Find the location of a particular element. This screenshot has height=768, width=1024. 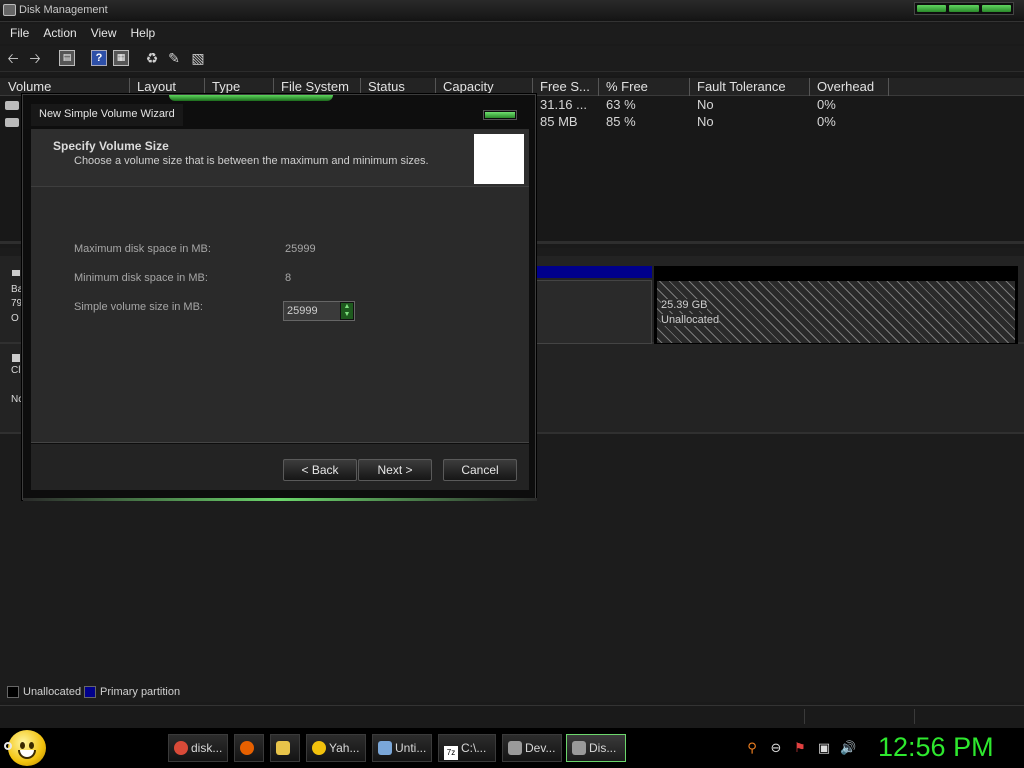

legend-label-primary: Primary partition is located at coordinates (140, 692).